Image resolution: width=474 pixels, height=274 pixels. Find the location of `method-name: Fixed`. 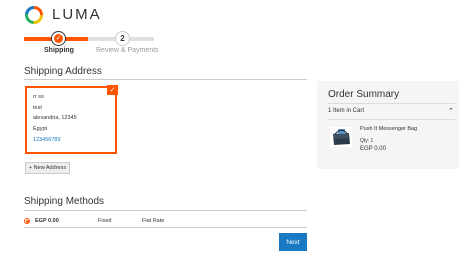

method-name: Fixed is located at coordinates (105, 221).